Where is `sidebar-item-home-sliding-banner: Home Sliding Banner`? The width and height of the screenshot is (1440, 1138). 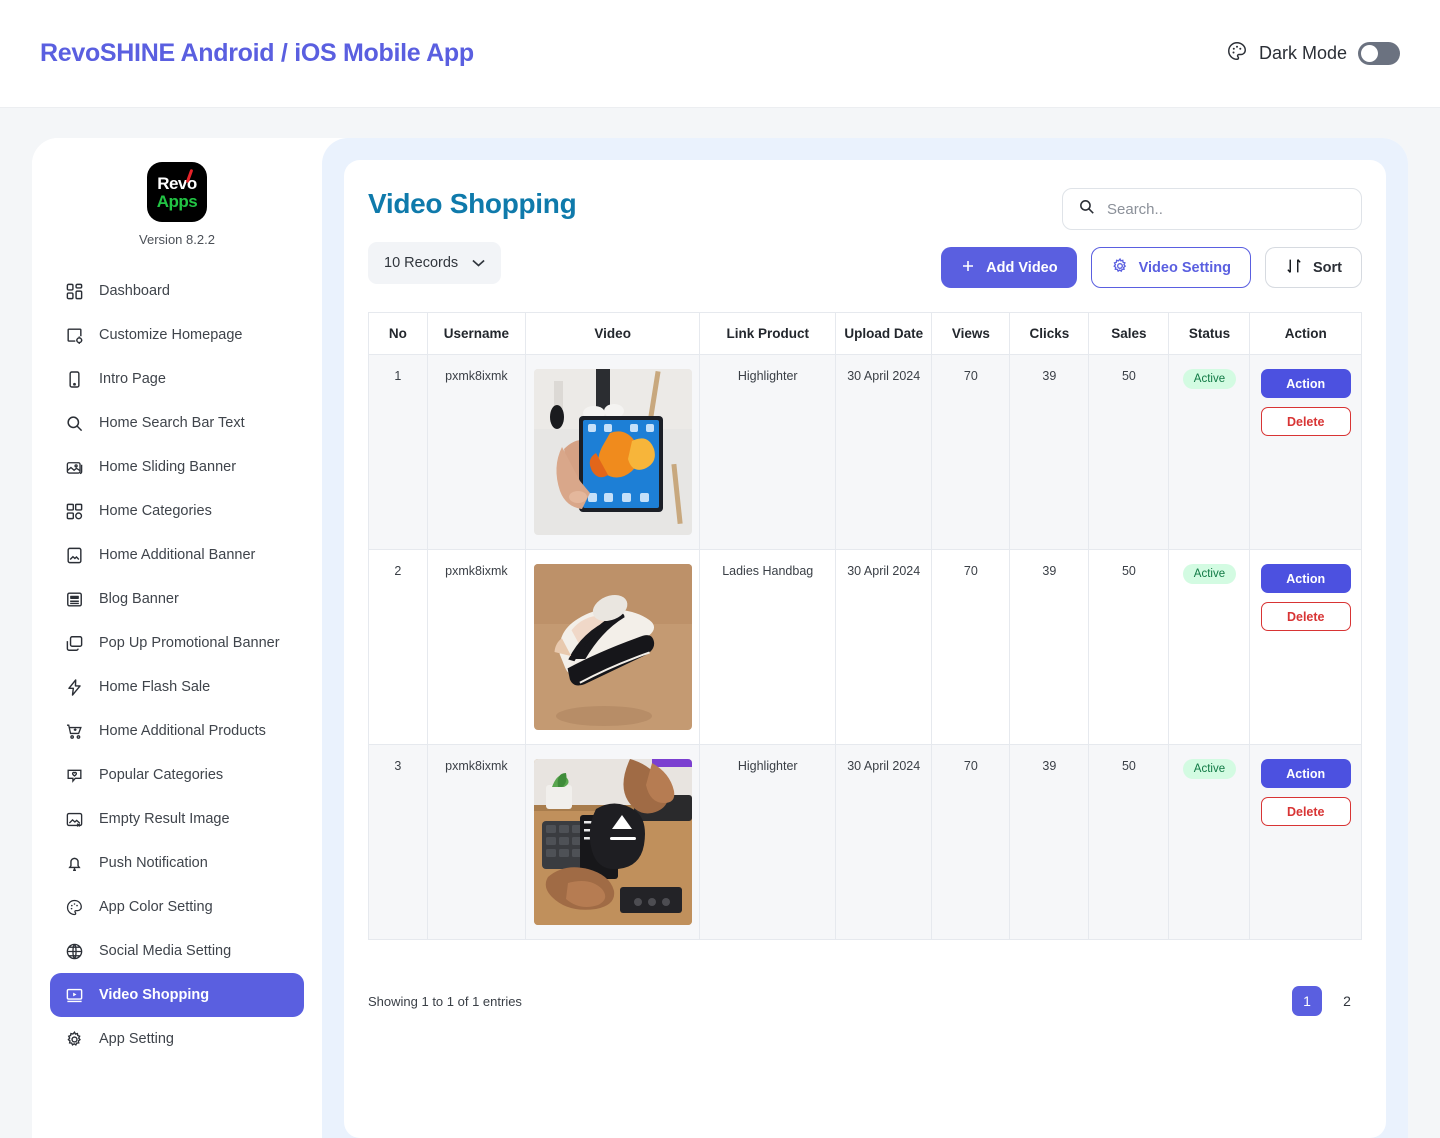
sidebar-item-home-sliding-banner: Home Sliding Banner is located at coordinates (177, 467).